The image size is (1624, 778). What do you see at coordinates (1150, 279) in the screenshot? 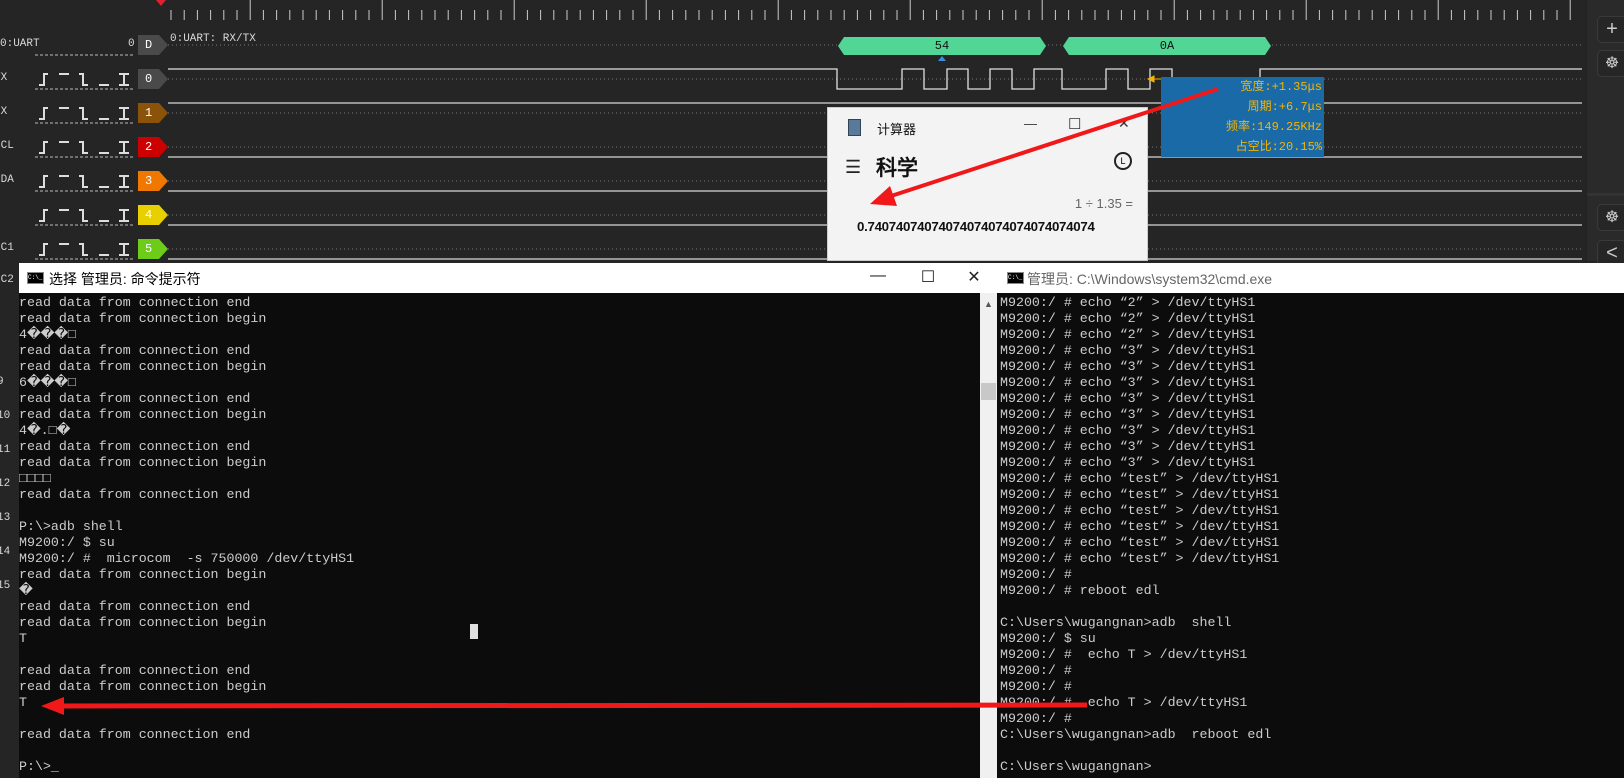
I see `window-title: 管理员: C:\Windows\system32\cmd.exe` at bounding box center [1150, 279].